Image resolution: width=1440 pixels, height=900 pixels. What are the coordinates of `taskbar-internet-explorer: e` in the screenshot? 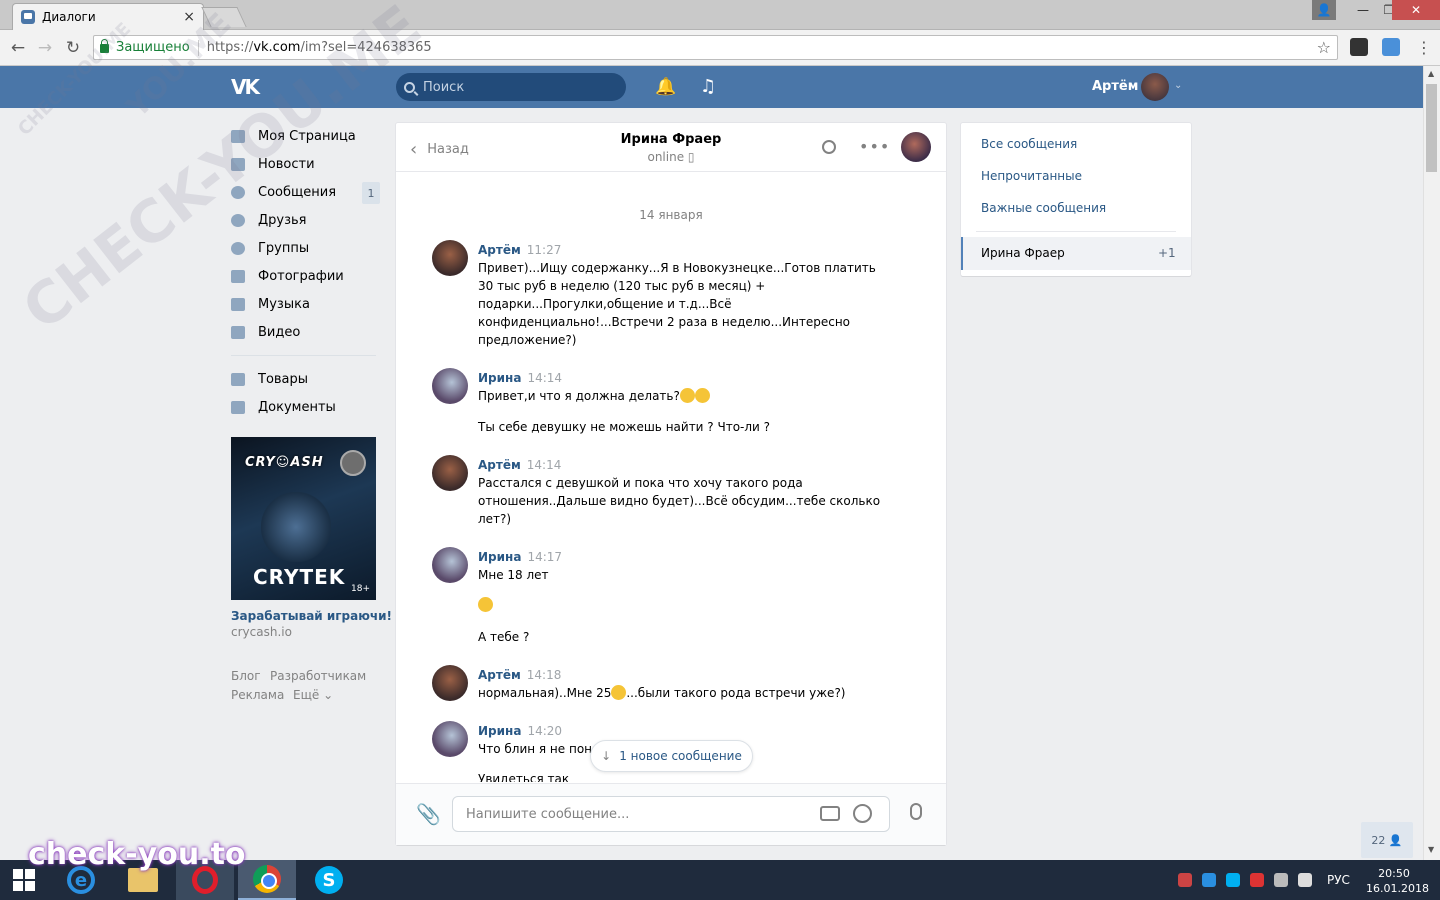 It's located at (81, 880).